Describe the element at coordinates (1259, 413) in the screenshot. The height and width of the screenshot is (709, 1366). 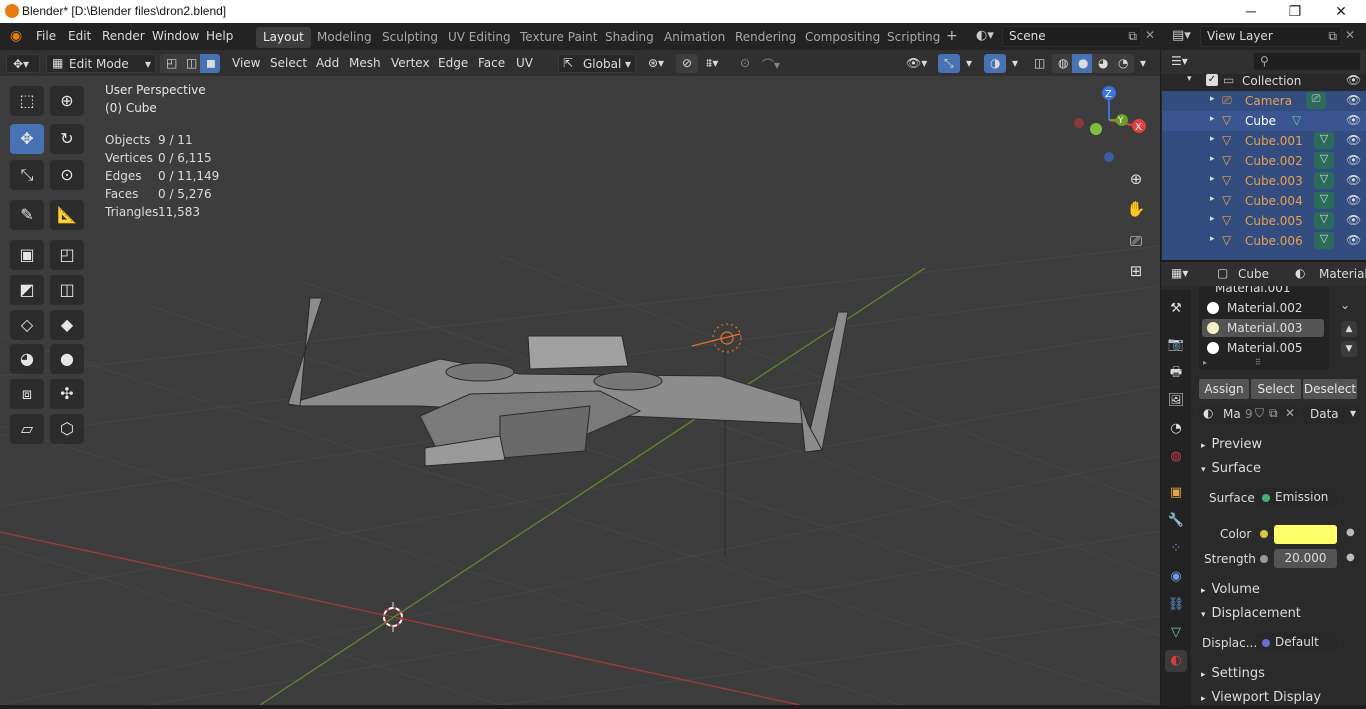
I see `fake-user-icon: ⛉` at that location.